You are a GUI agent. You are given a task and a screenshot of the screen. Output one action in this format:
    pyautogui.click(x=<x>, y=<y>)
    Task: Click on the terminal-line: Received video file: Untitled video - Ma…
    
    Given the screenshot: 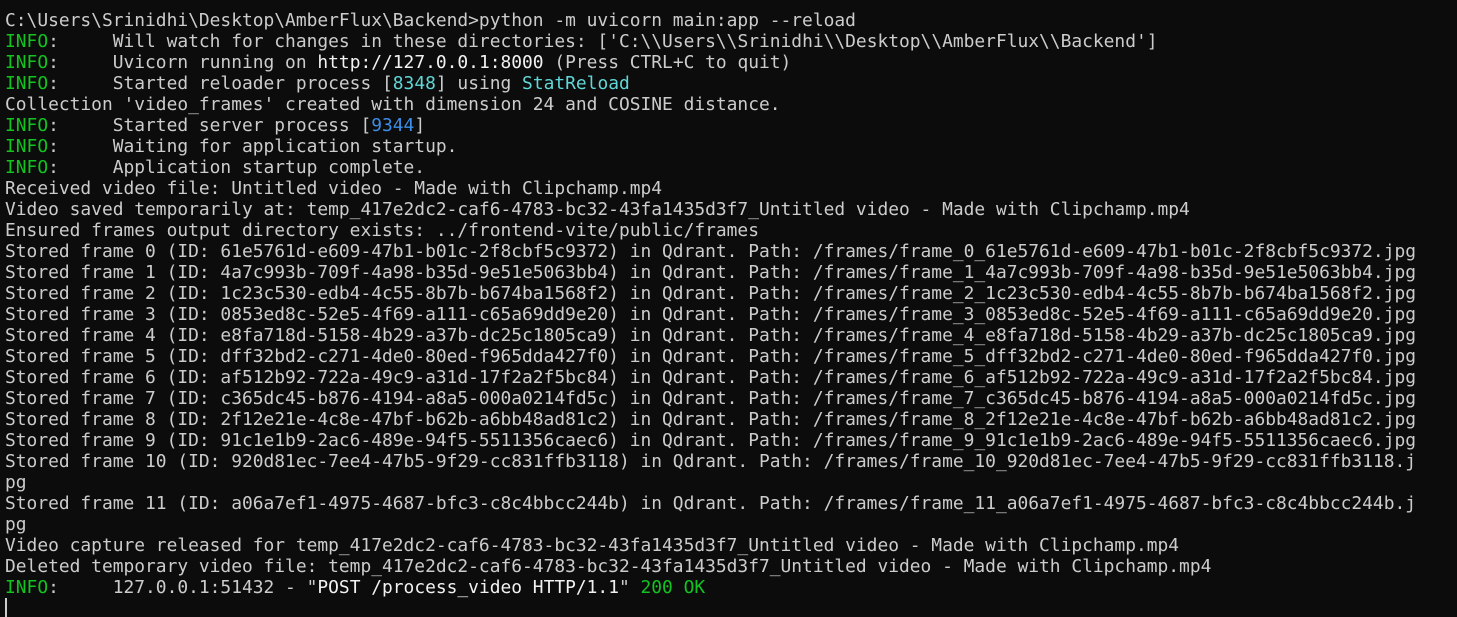 What is the action you would take?
    pyautogui.click(x=710, y=188)
    